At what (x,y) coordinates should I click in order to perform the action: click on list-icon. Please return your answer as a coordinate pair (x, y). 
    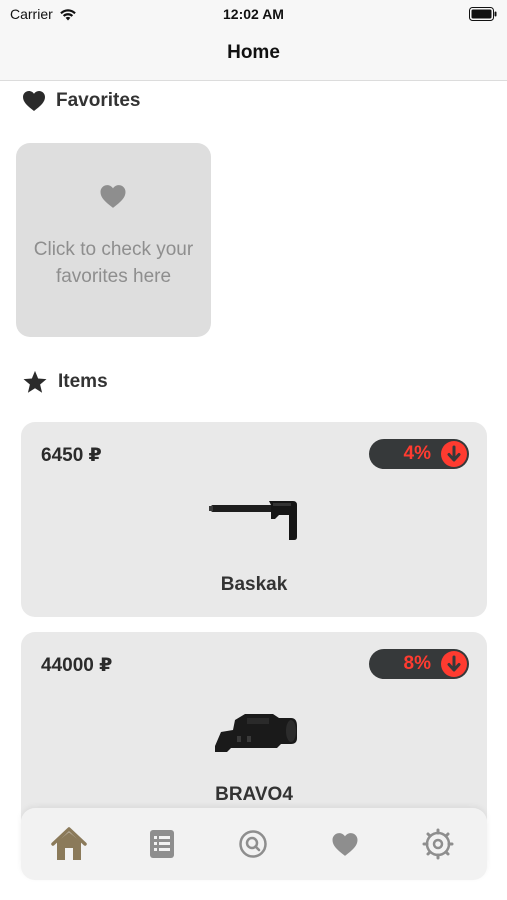
    Looking at the image, I should click on (162, 844).